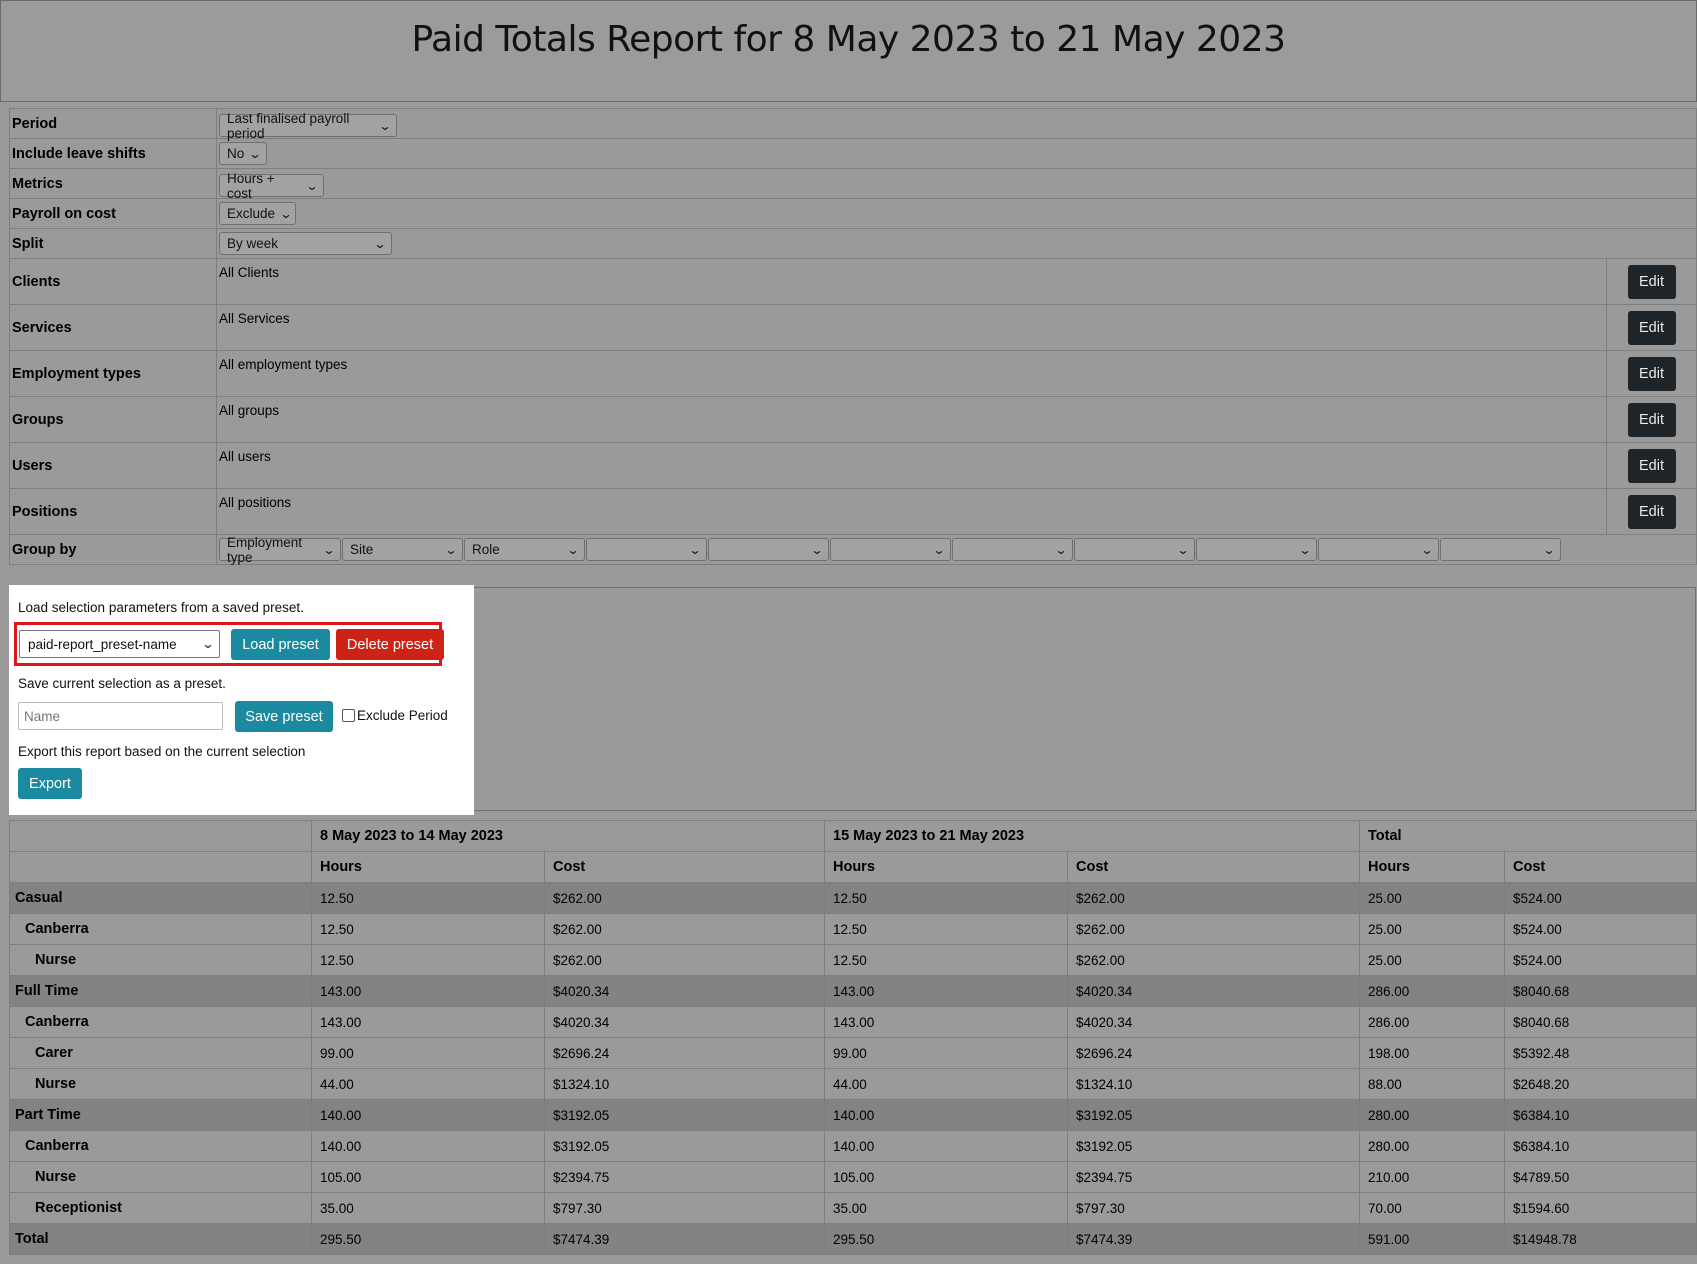 The width and height of the screenshot is (1697, 1264). What do you see at coordinates (1432, 898) in the screenshot?
I see `hours-cell: 25.00` at bounding box center [1432, 898].